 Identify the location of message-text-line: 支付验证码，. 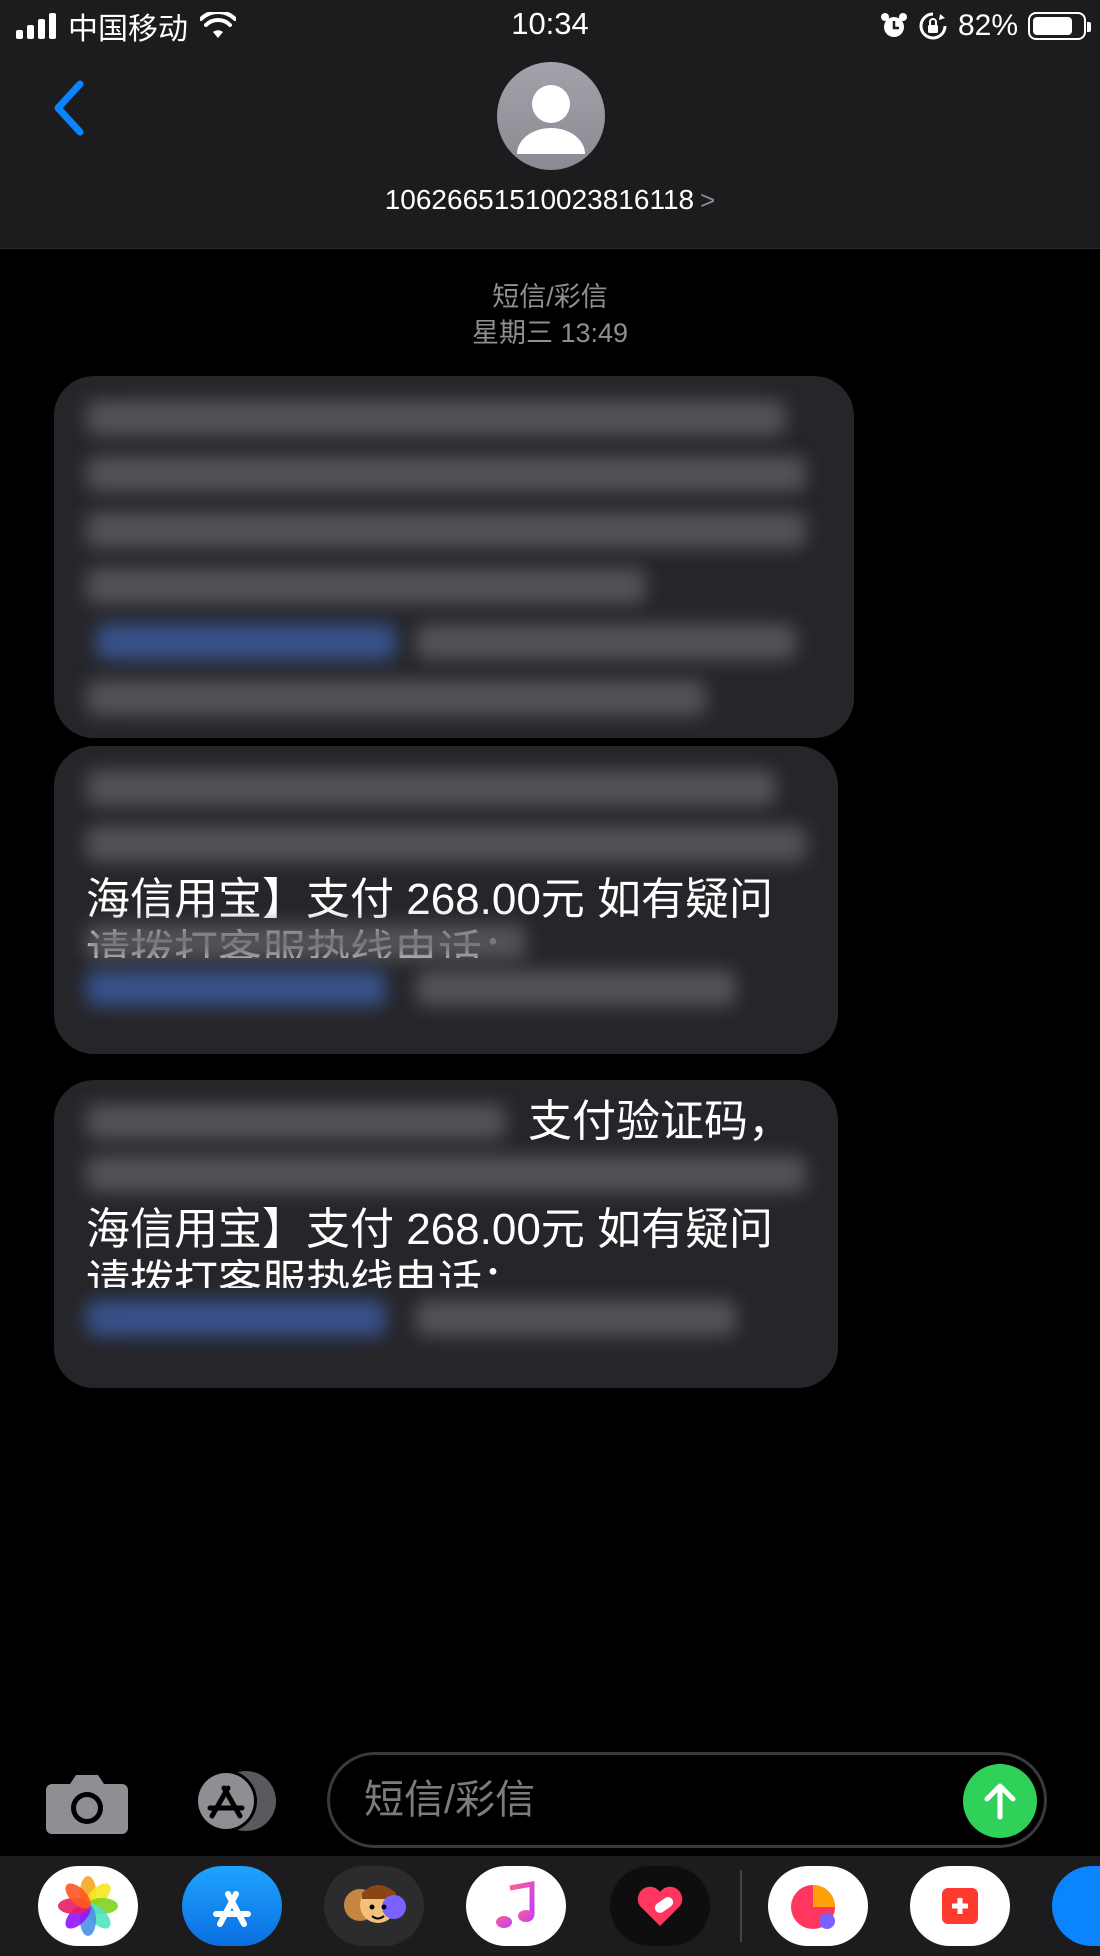
(660, 1121).